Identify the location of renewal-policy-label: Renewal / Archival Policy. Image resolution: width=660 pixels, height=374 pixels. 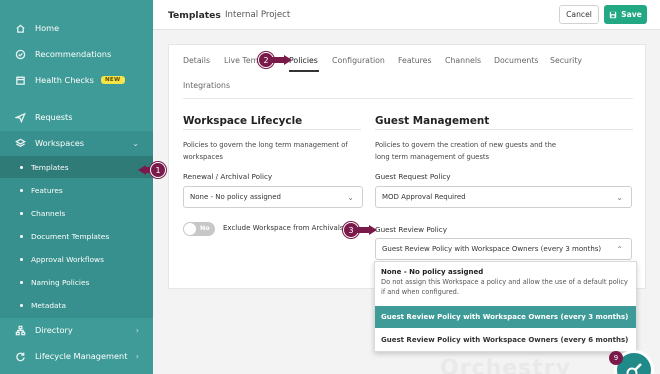
(228, 176).